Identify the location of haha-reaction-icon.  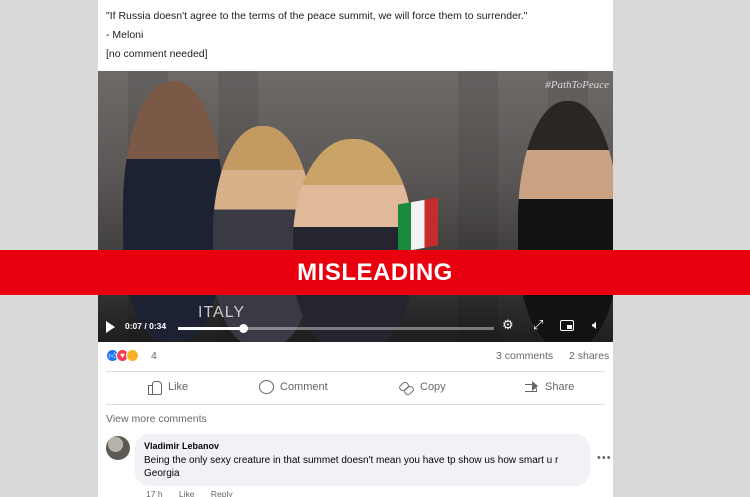
(132, 355).